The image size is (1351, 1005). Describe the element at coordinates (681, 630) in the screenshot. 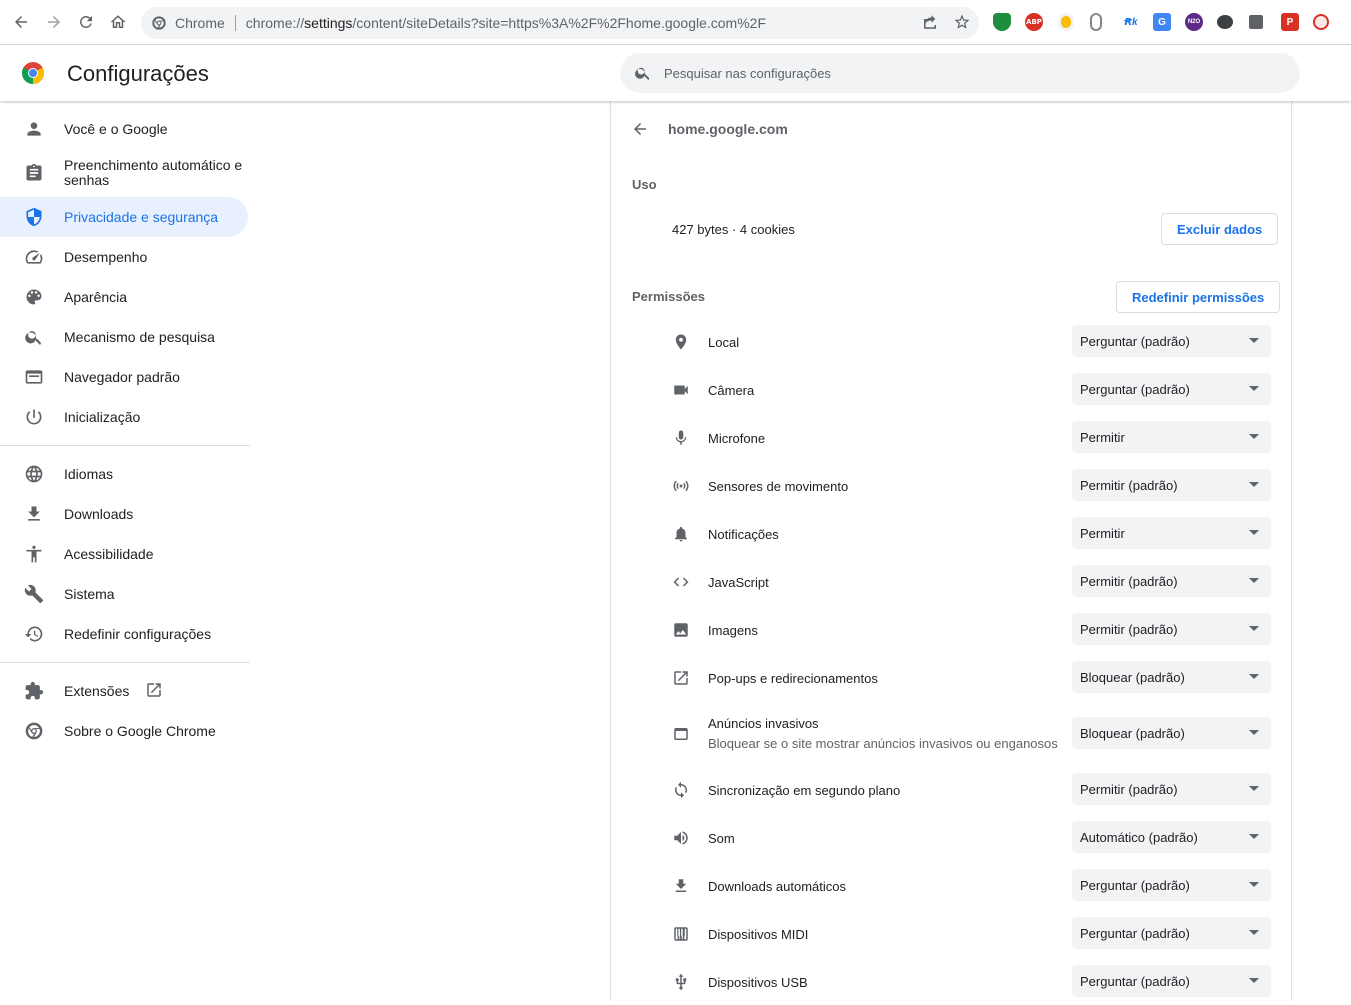

I see `image-icon` at that location.